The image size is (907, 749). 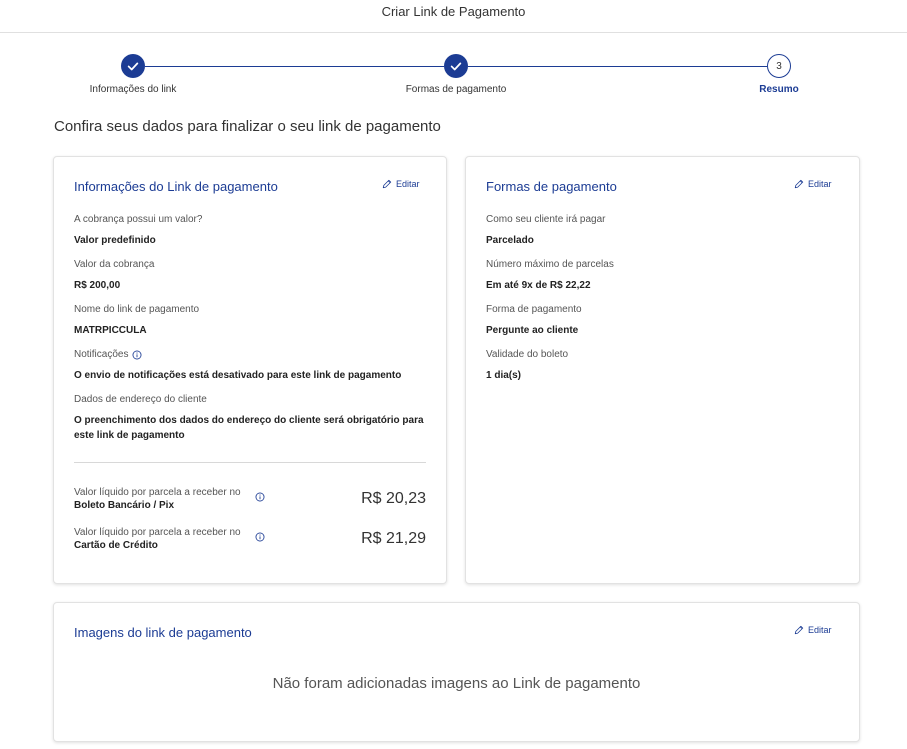 I want to click on step-2-check-icon, so click(x=456, y=66).